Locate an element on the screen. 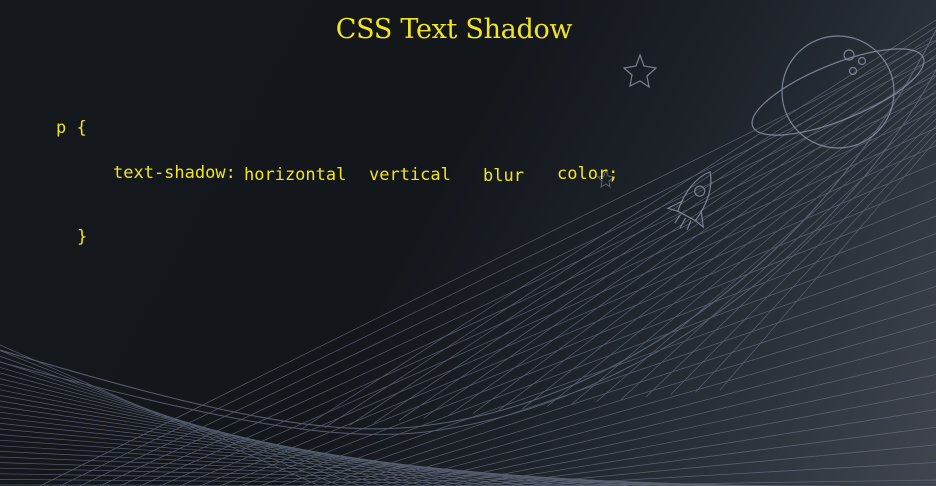 This screenshot has height=486, width=936. code-value-vertical: vertical is located at coordinates (410, 175).